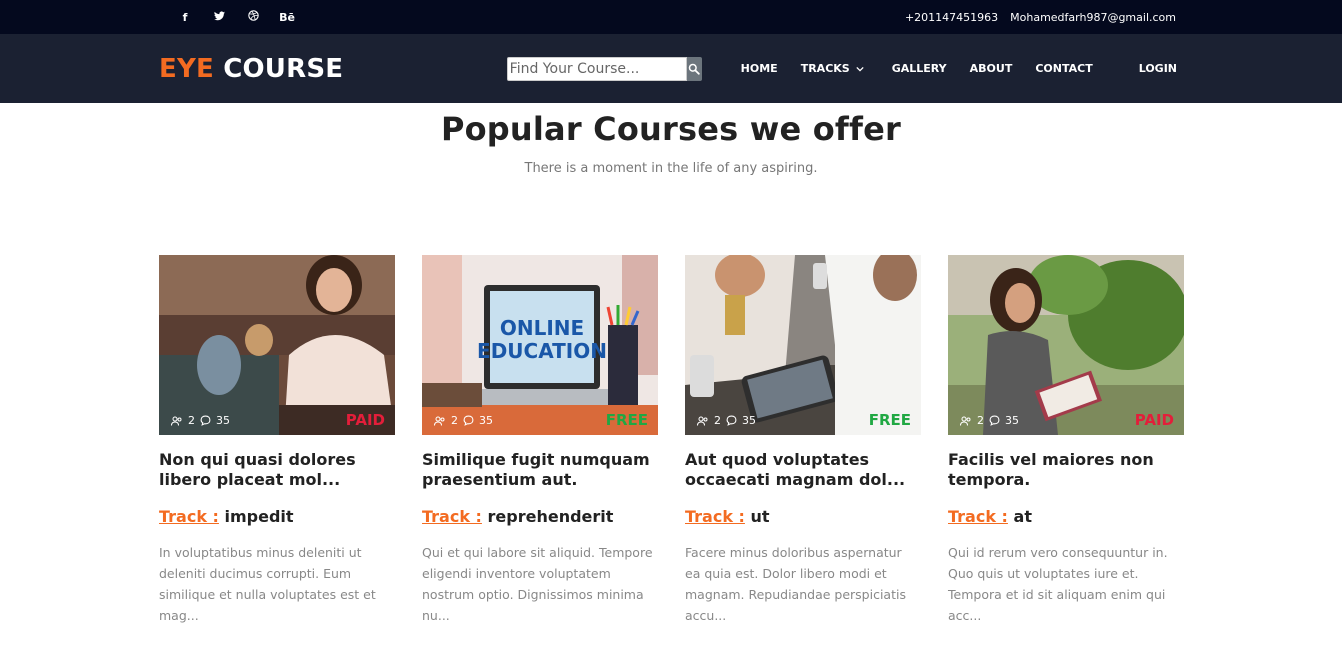  Describe the element at coordinates (825, 68) in the screenshot. I see `nav-tracks-label: TRACKS` at that location.